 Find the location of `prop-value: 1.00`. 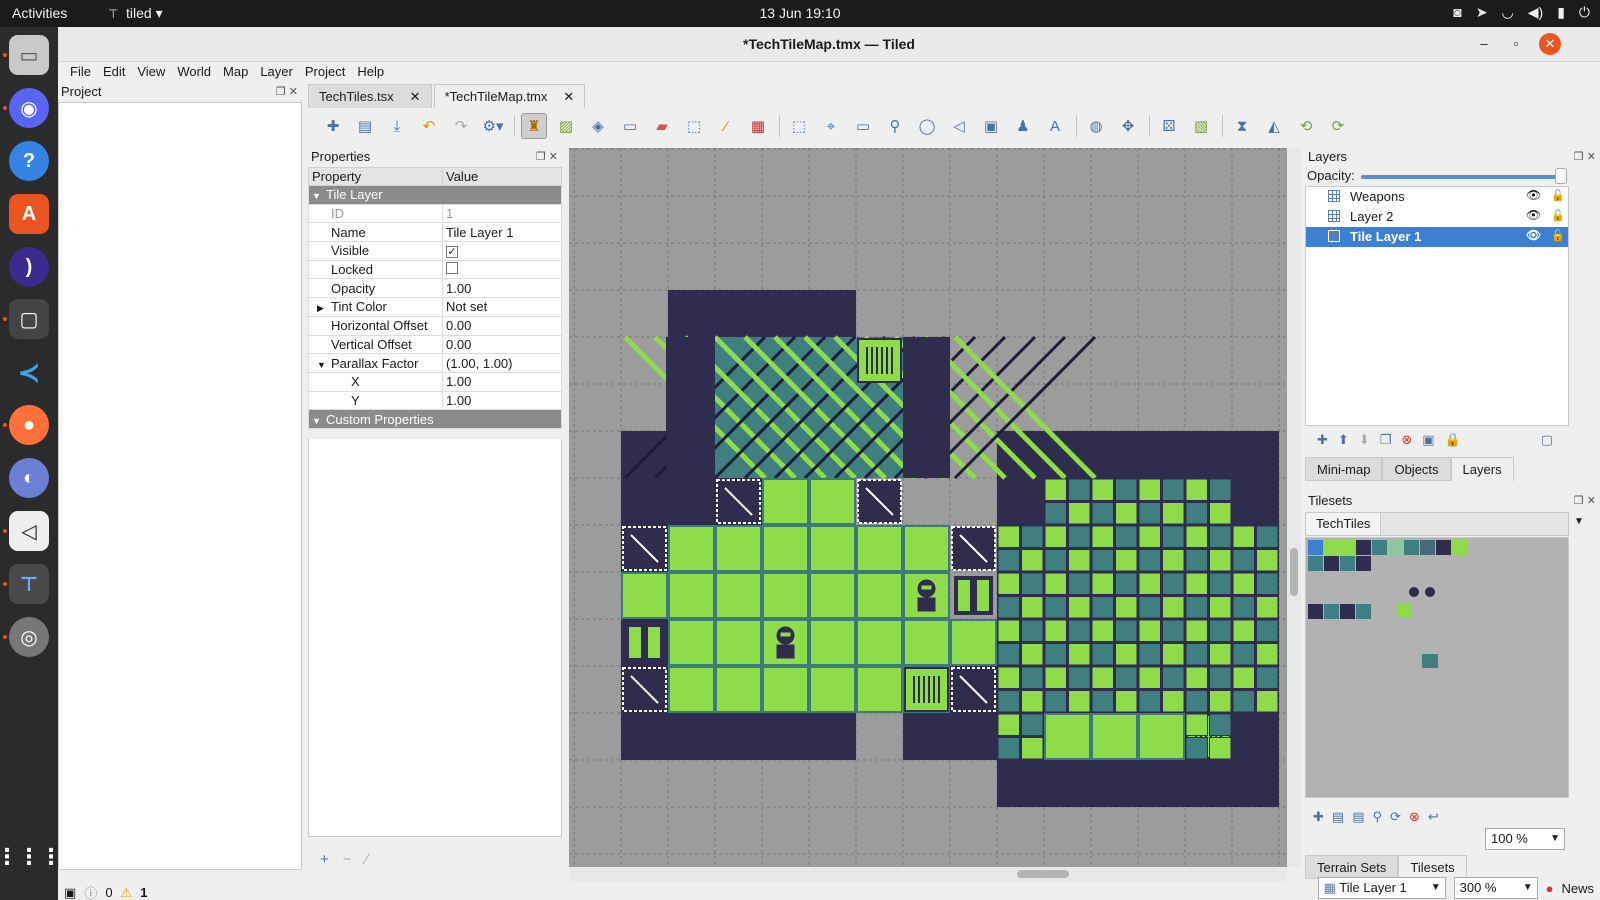

prop-value: 1.00 is located at coordinates (502, 288).